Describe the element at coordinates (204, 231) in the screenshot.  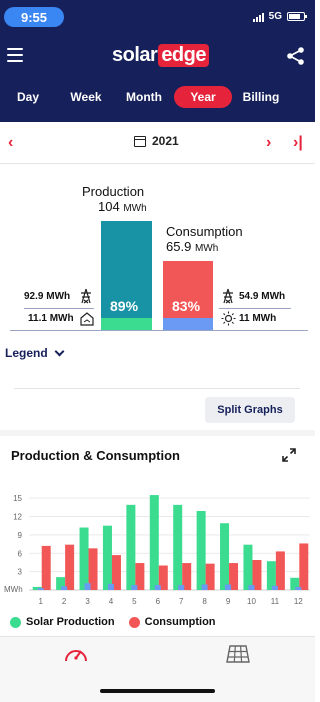
I see `consumption-title: Consumption` at that location.